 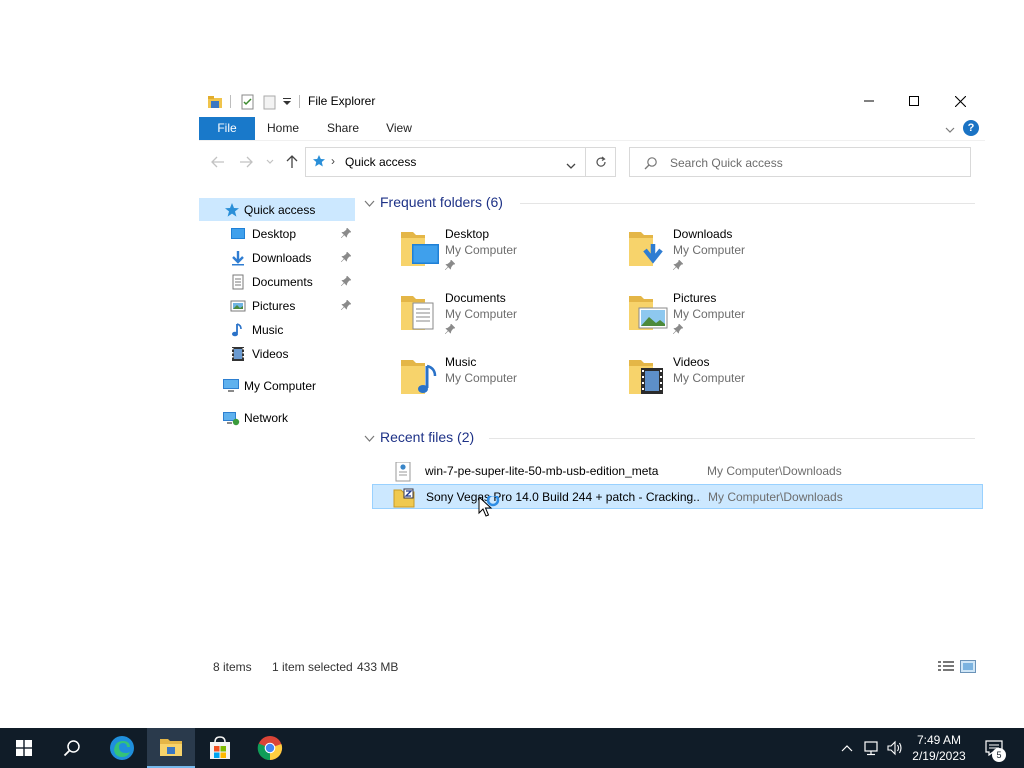 What do you see at coordinates (668, 203) in the screenshot?
I see `frequent-folders-header: Frequent folders (6)` at bounding box center [668, 203].